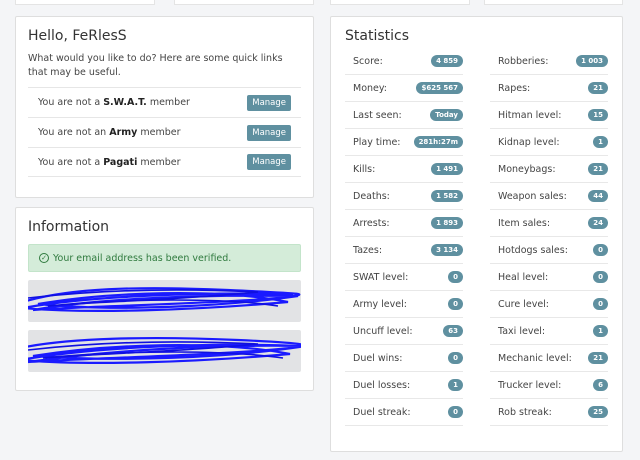  I want to click on stat-label: Taxi level:, so click(522, 331).